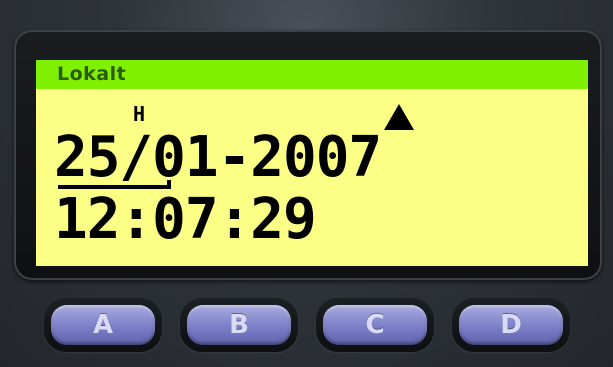  I want to click on key-b-button: B, so click(239, 325).